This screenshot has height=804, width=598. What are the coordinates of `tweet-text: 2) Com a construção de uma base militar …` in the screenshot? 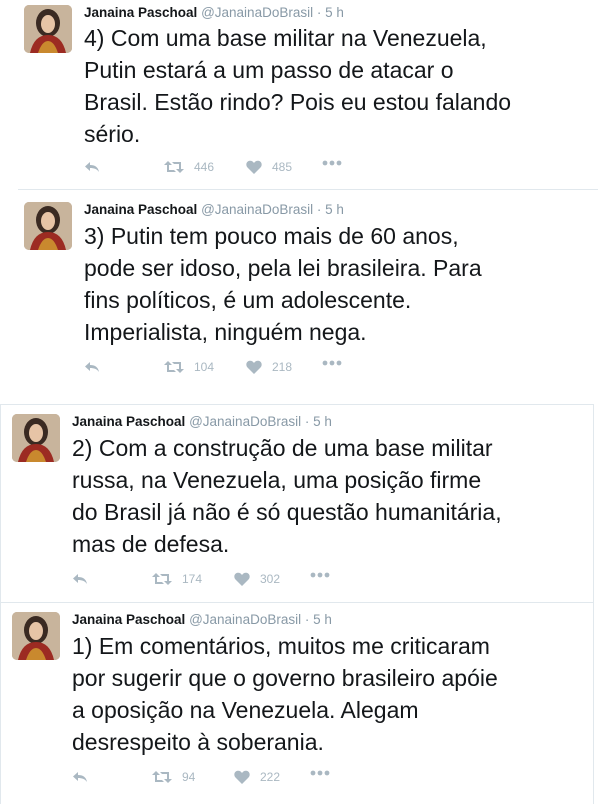 It's located at (287, 496).